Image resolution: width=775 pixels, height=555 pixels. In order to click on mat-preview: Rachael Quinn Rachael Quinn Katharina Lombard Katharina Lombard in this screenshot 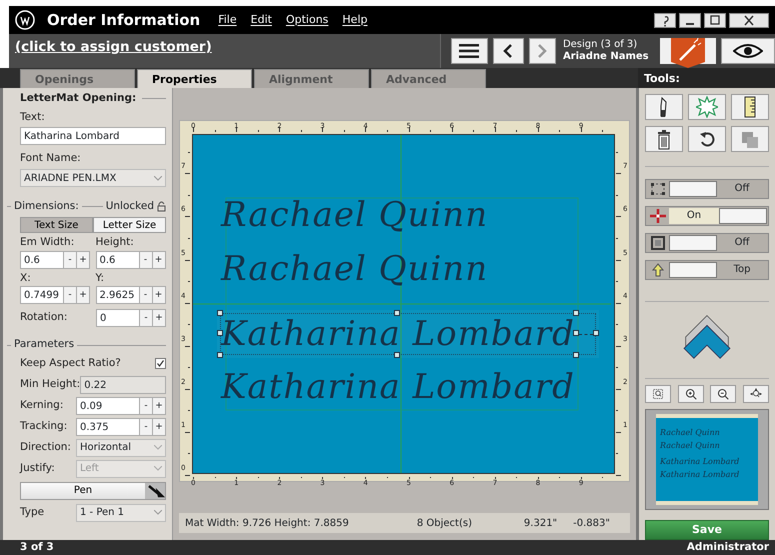, I will do `click(707, 459)`.